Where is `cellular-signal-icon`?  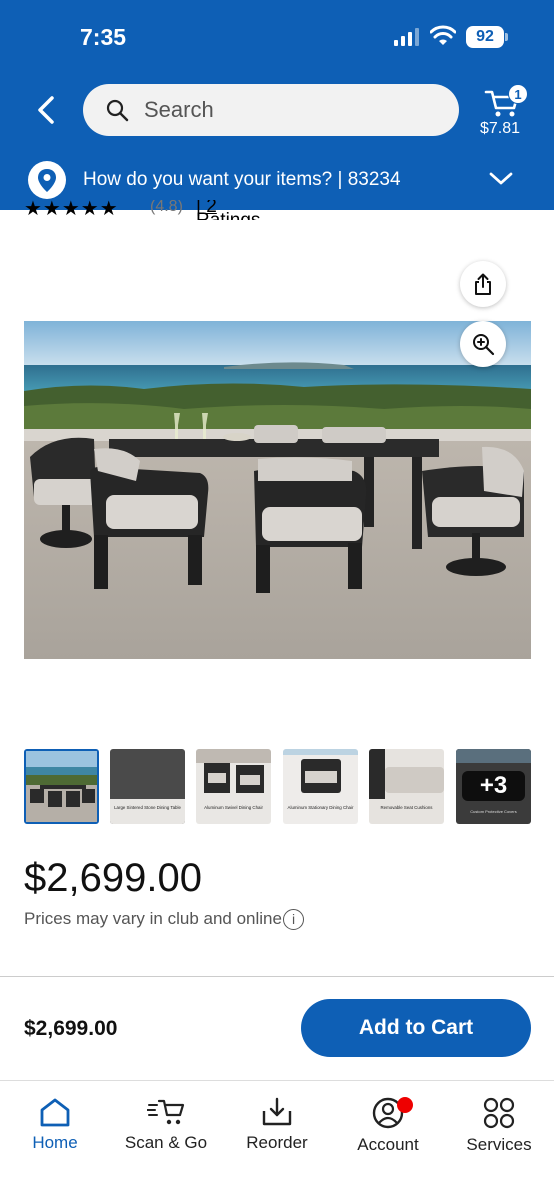
cellular-signal-icon is located at coordinates (406, 37).